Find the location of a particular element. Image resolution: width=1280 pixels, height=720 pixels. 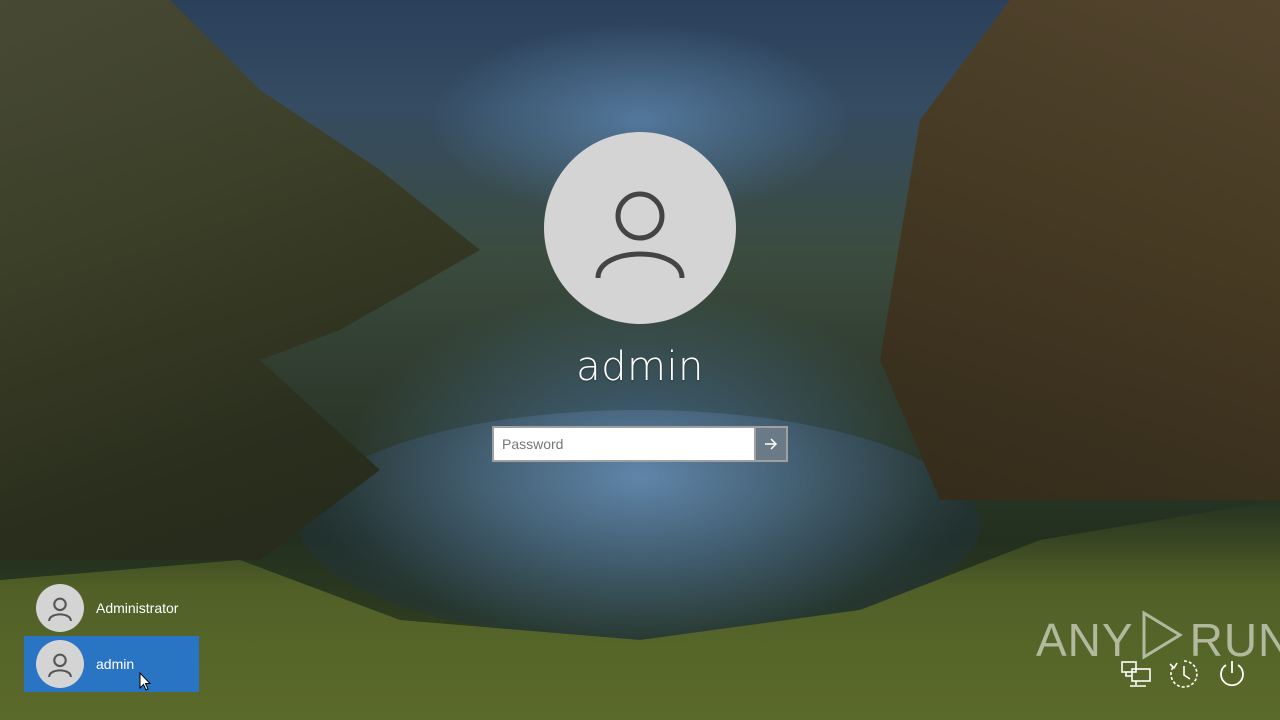

arrow-right-icon is located at coordinates (771, 444).